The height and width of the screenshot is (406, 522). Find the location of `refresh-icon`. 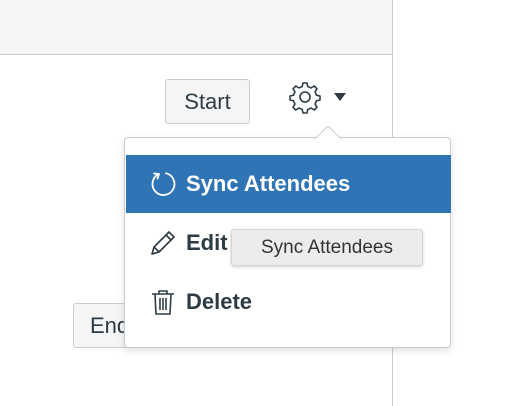

refresh-icon is located at coordinates (163, 184).